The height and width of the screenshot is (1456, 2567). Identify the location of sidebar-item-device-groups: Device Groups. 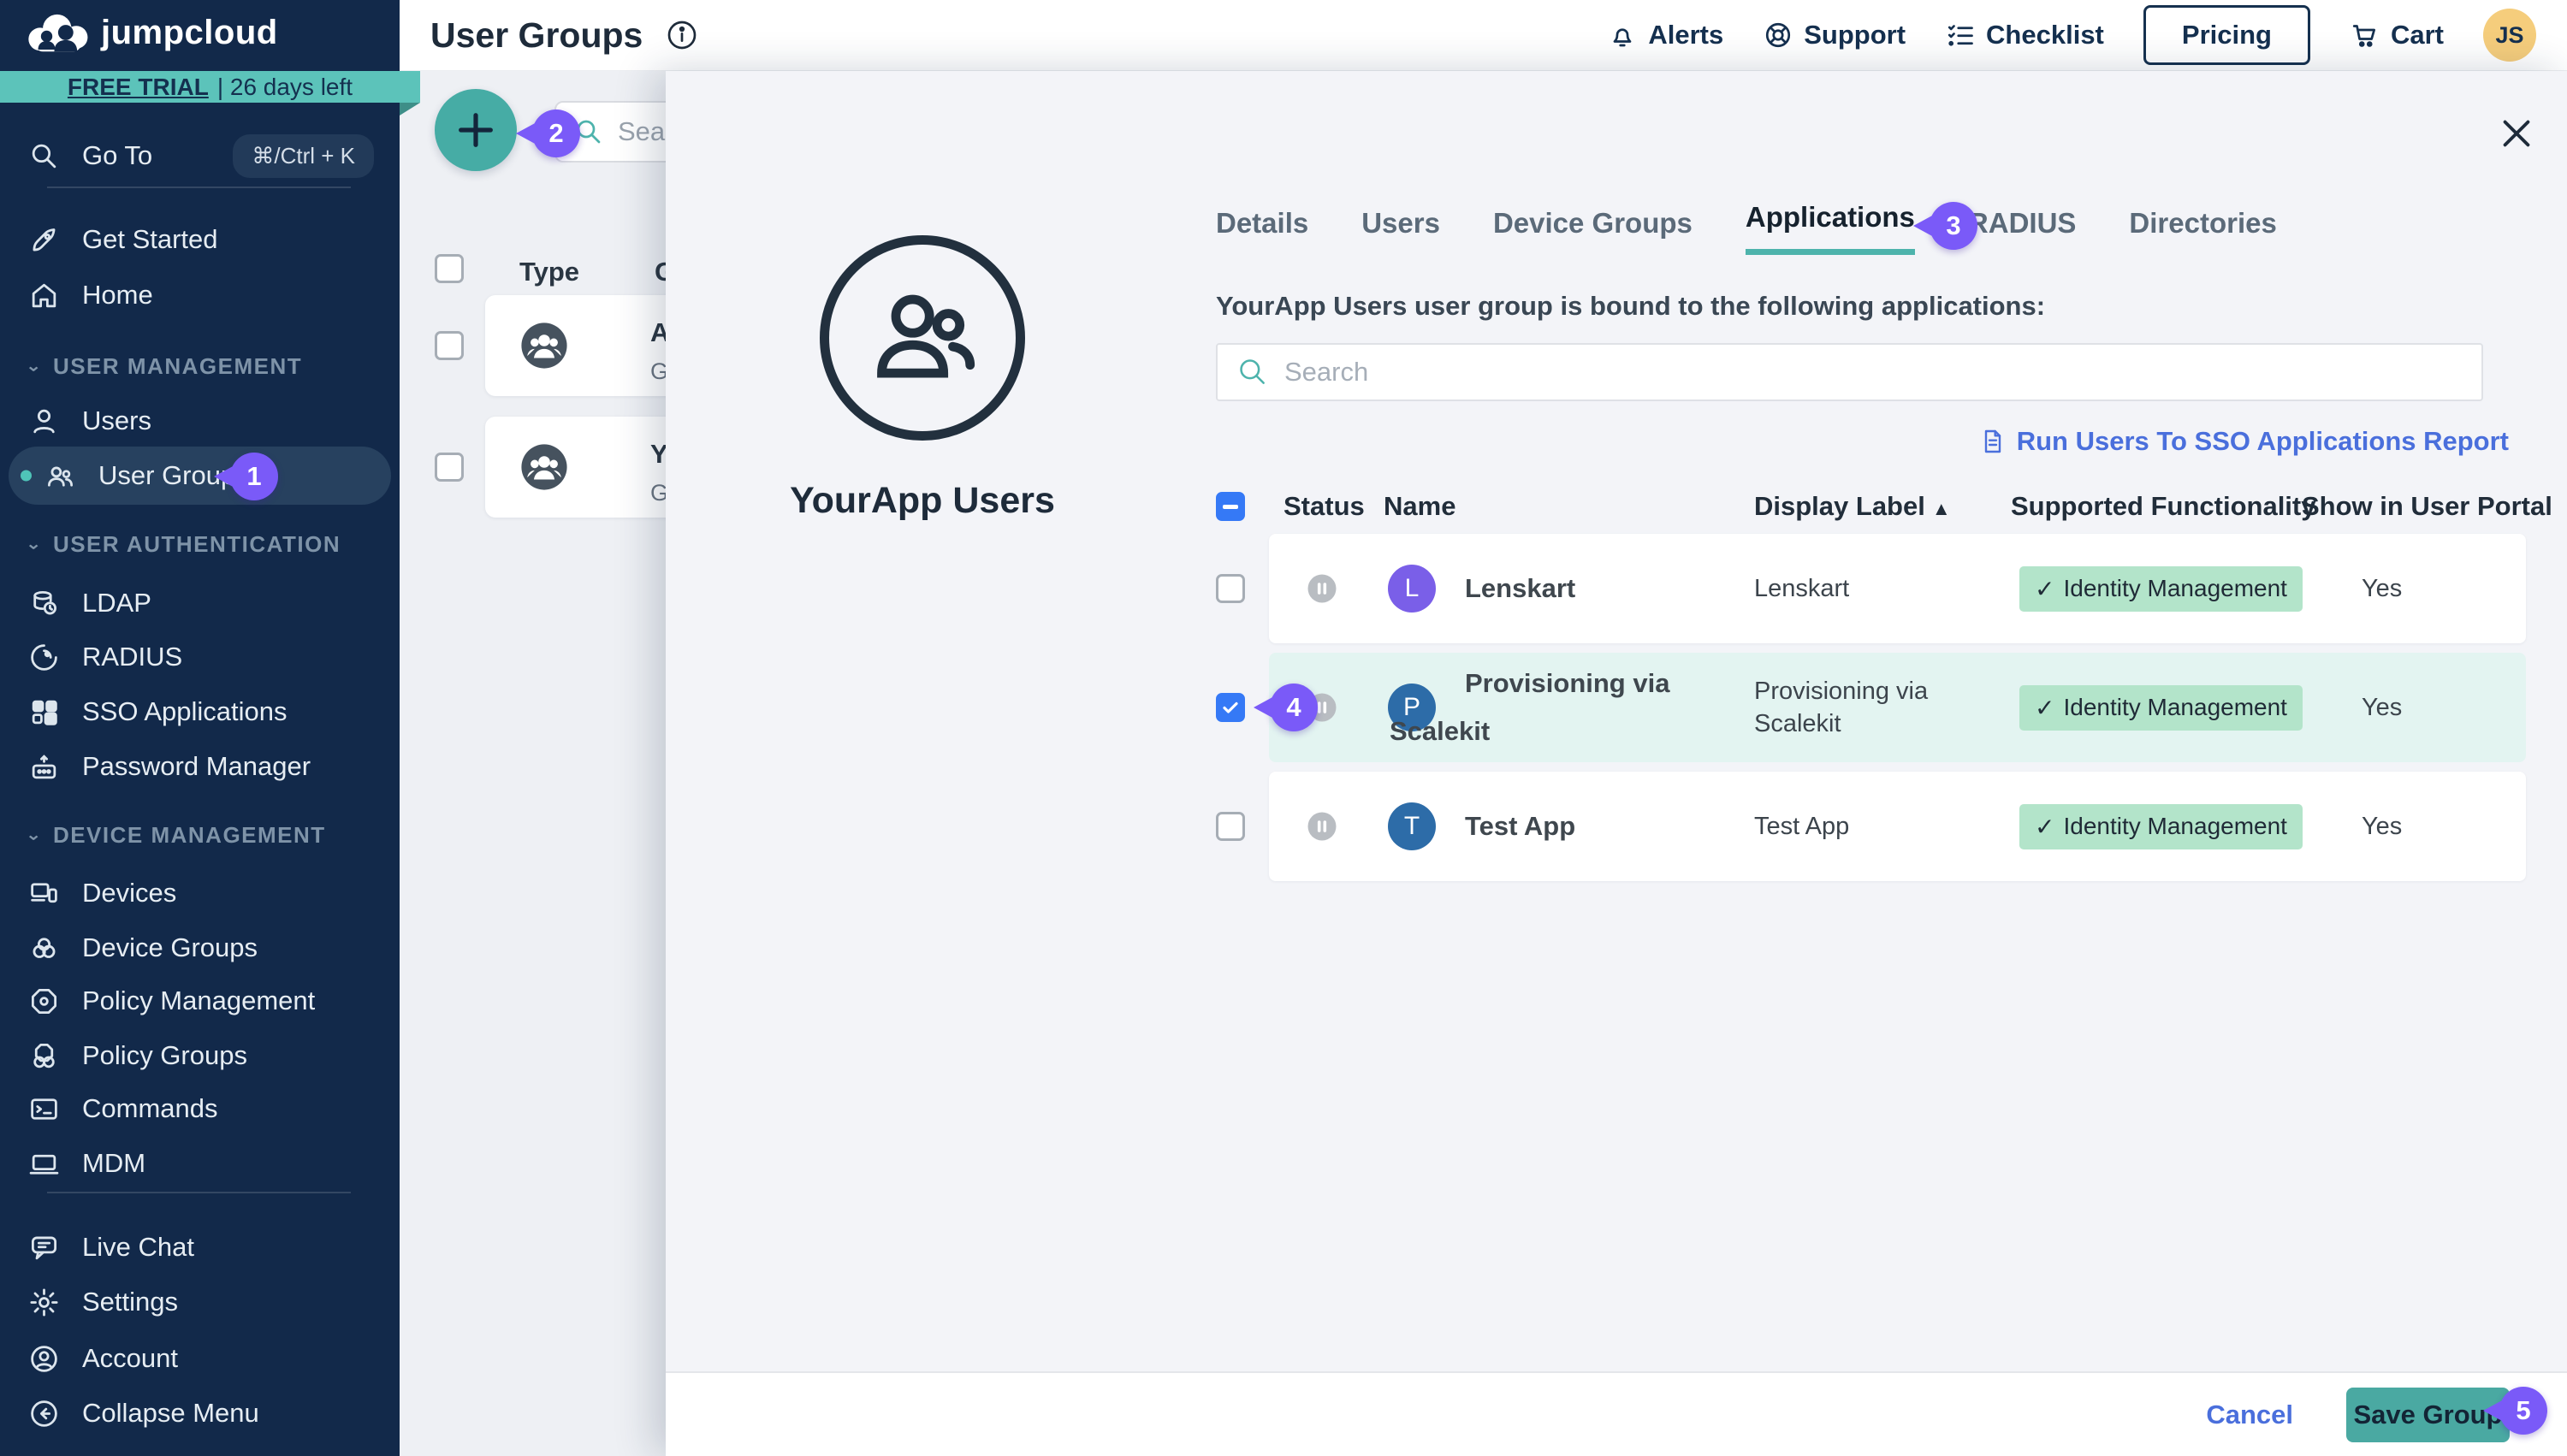
(200, 948).